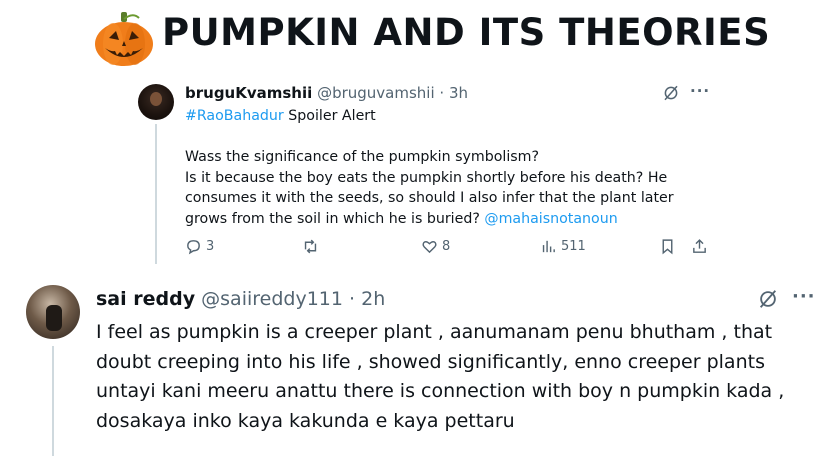 This screenshot has height=466, width=828. What do you see at coordinates (455, 249) in the screenshot?
I see `action-bar: 3 8 511` at bounding box center [455, 249].